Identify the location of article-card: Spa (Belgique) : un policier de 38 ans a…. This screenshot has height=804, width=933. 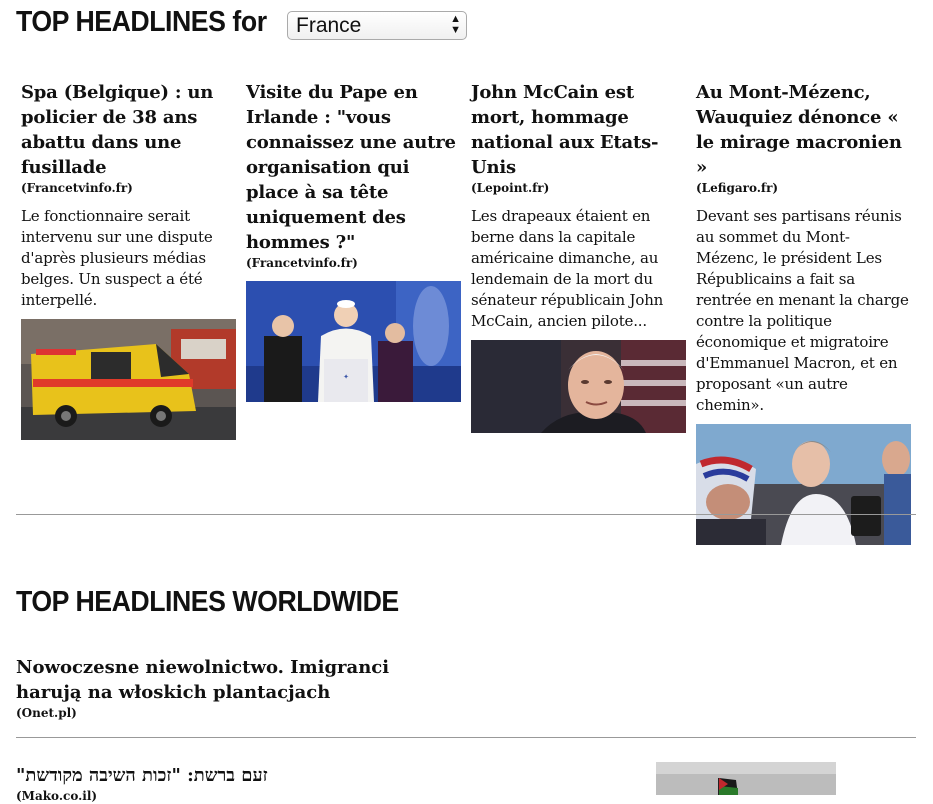
(129, 260).